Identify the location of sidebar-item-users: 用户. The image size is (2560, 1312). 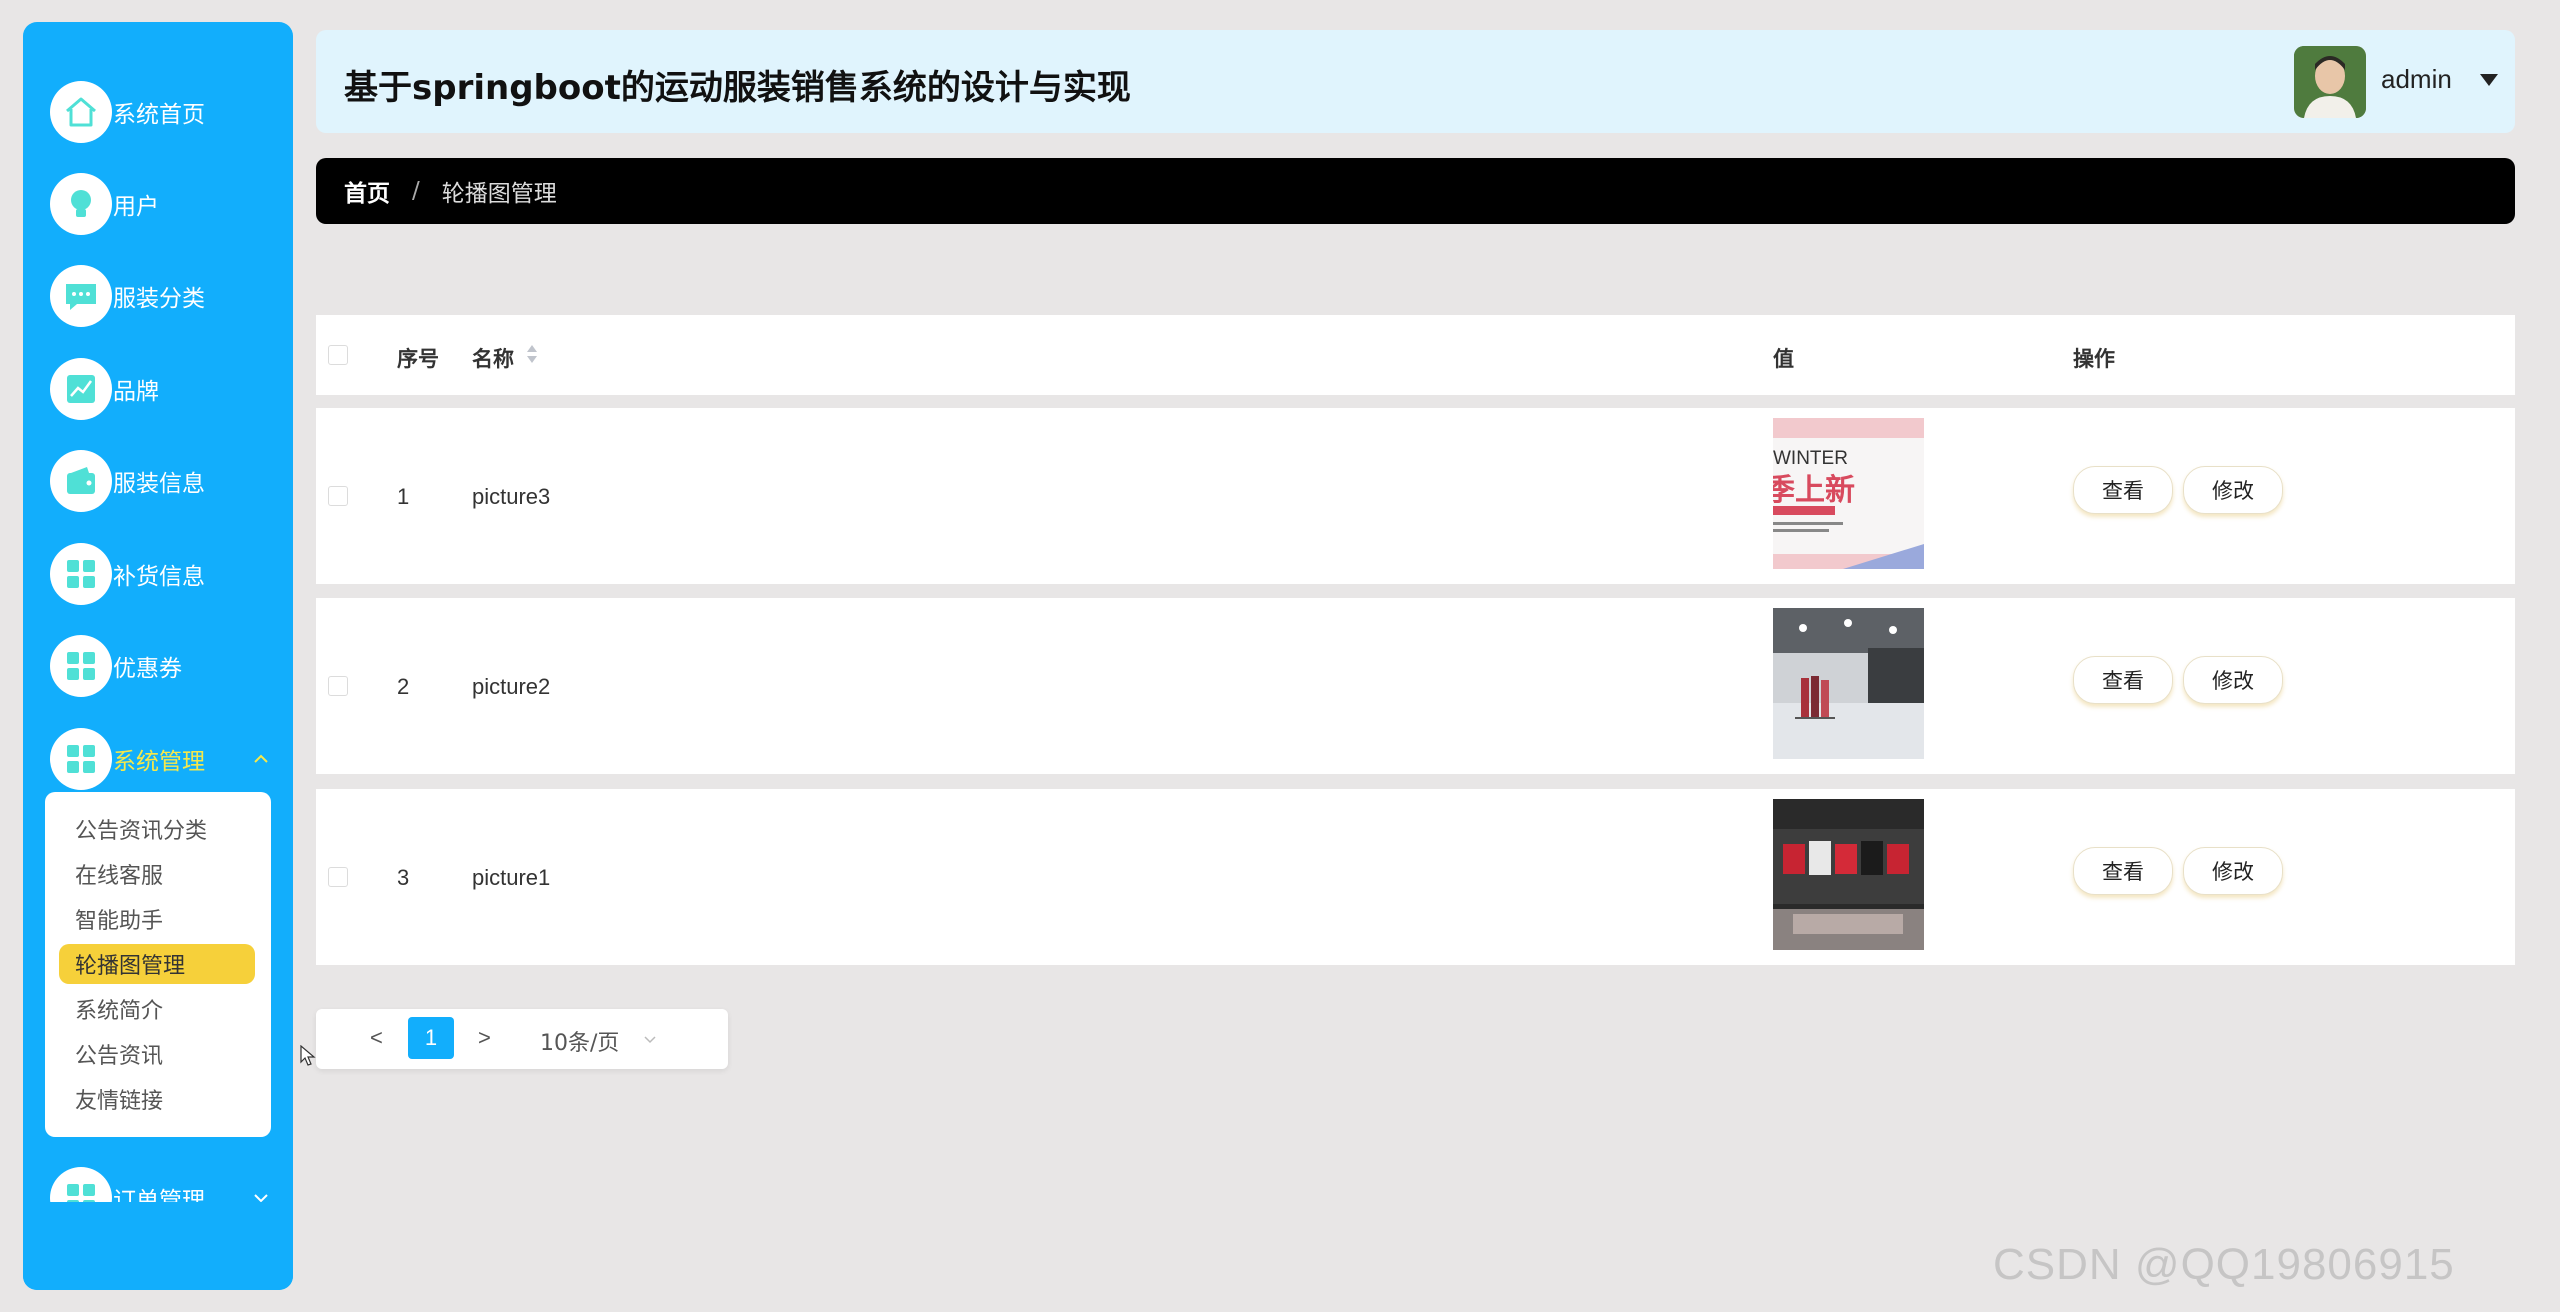
(158, 204).